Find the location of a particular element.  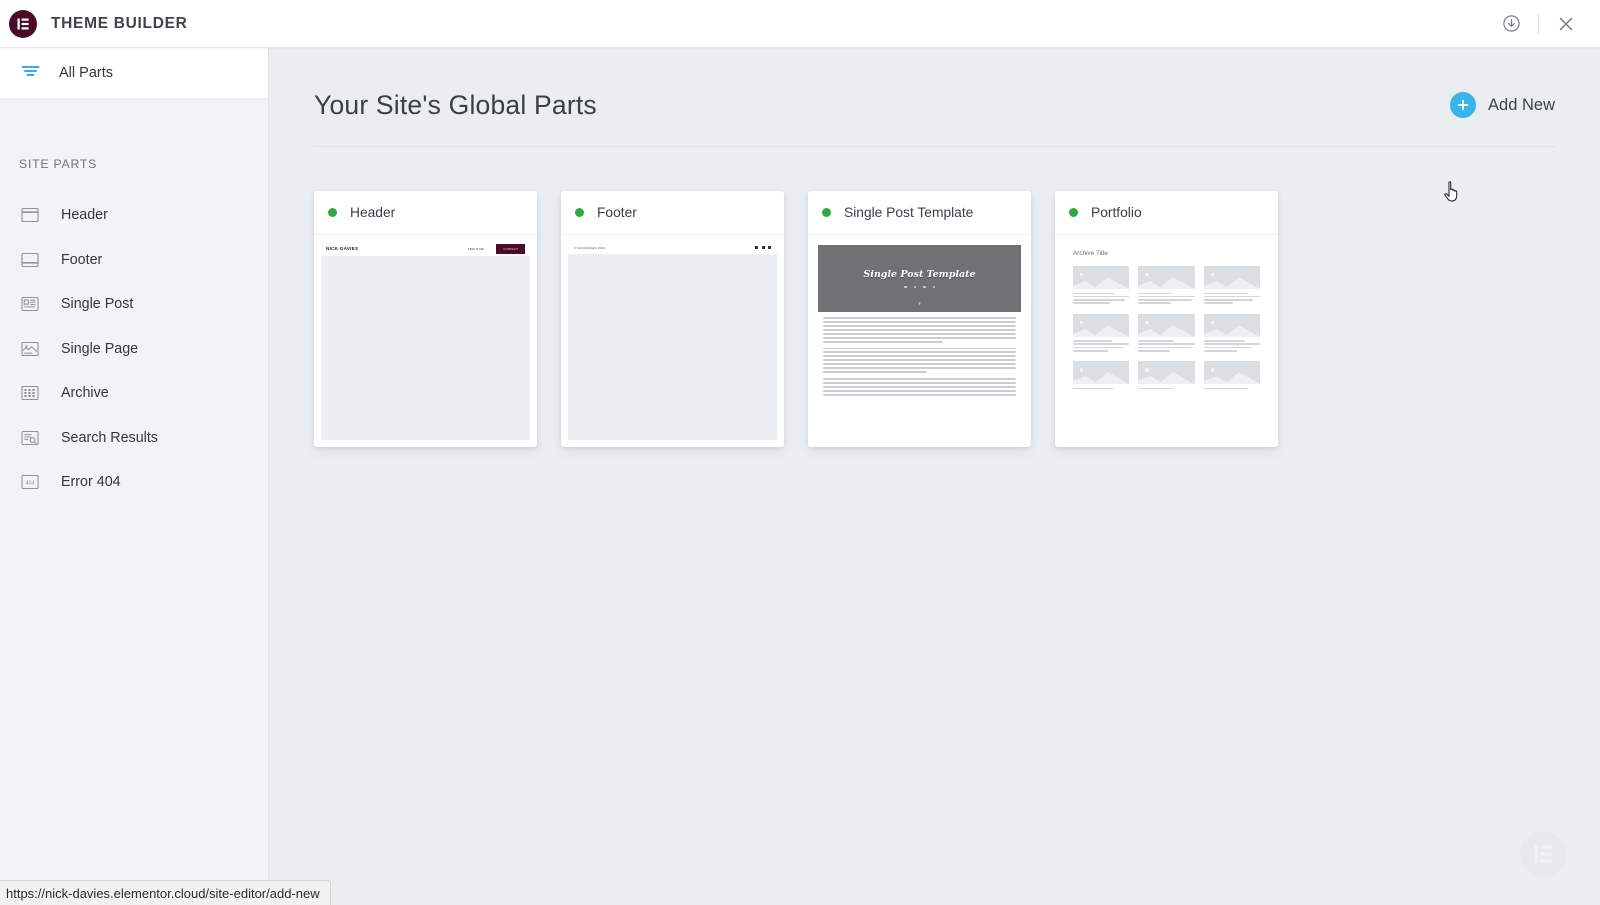

svg-text: 404 is located at coordinates (29, 484).